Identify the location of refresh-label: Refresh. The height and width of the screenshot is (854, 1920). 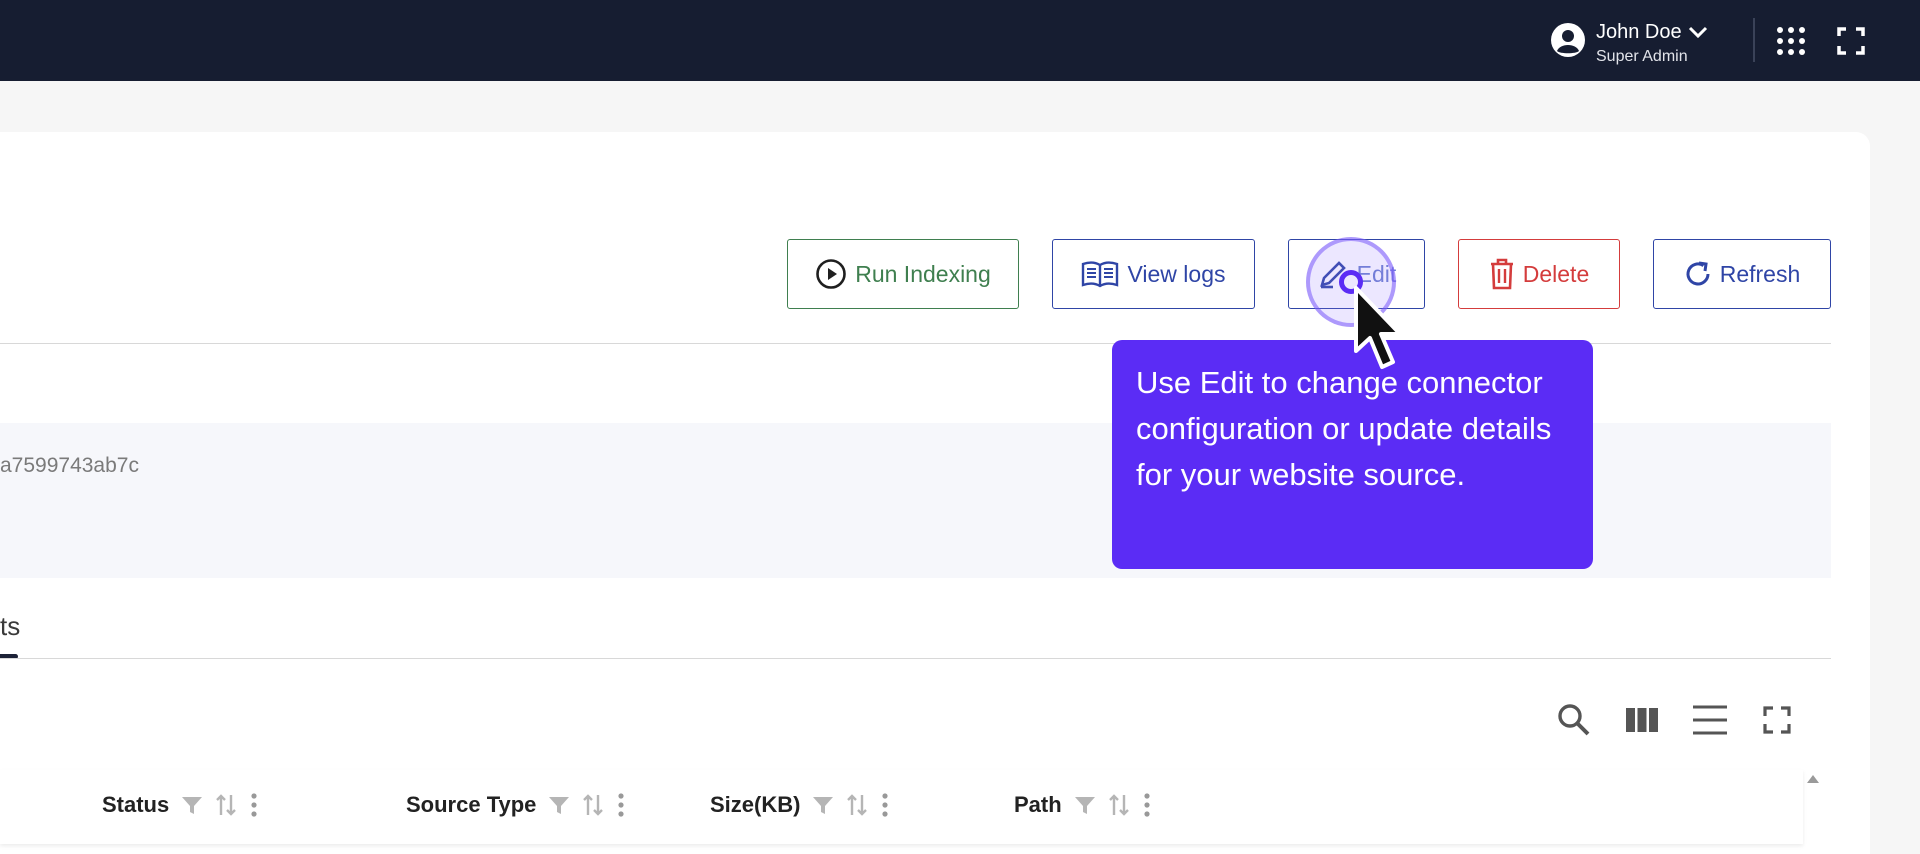
(1760, 273).